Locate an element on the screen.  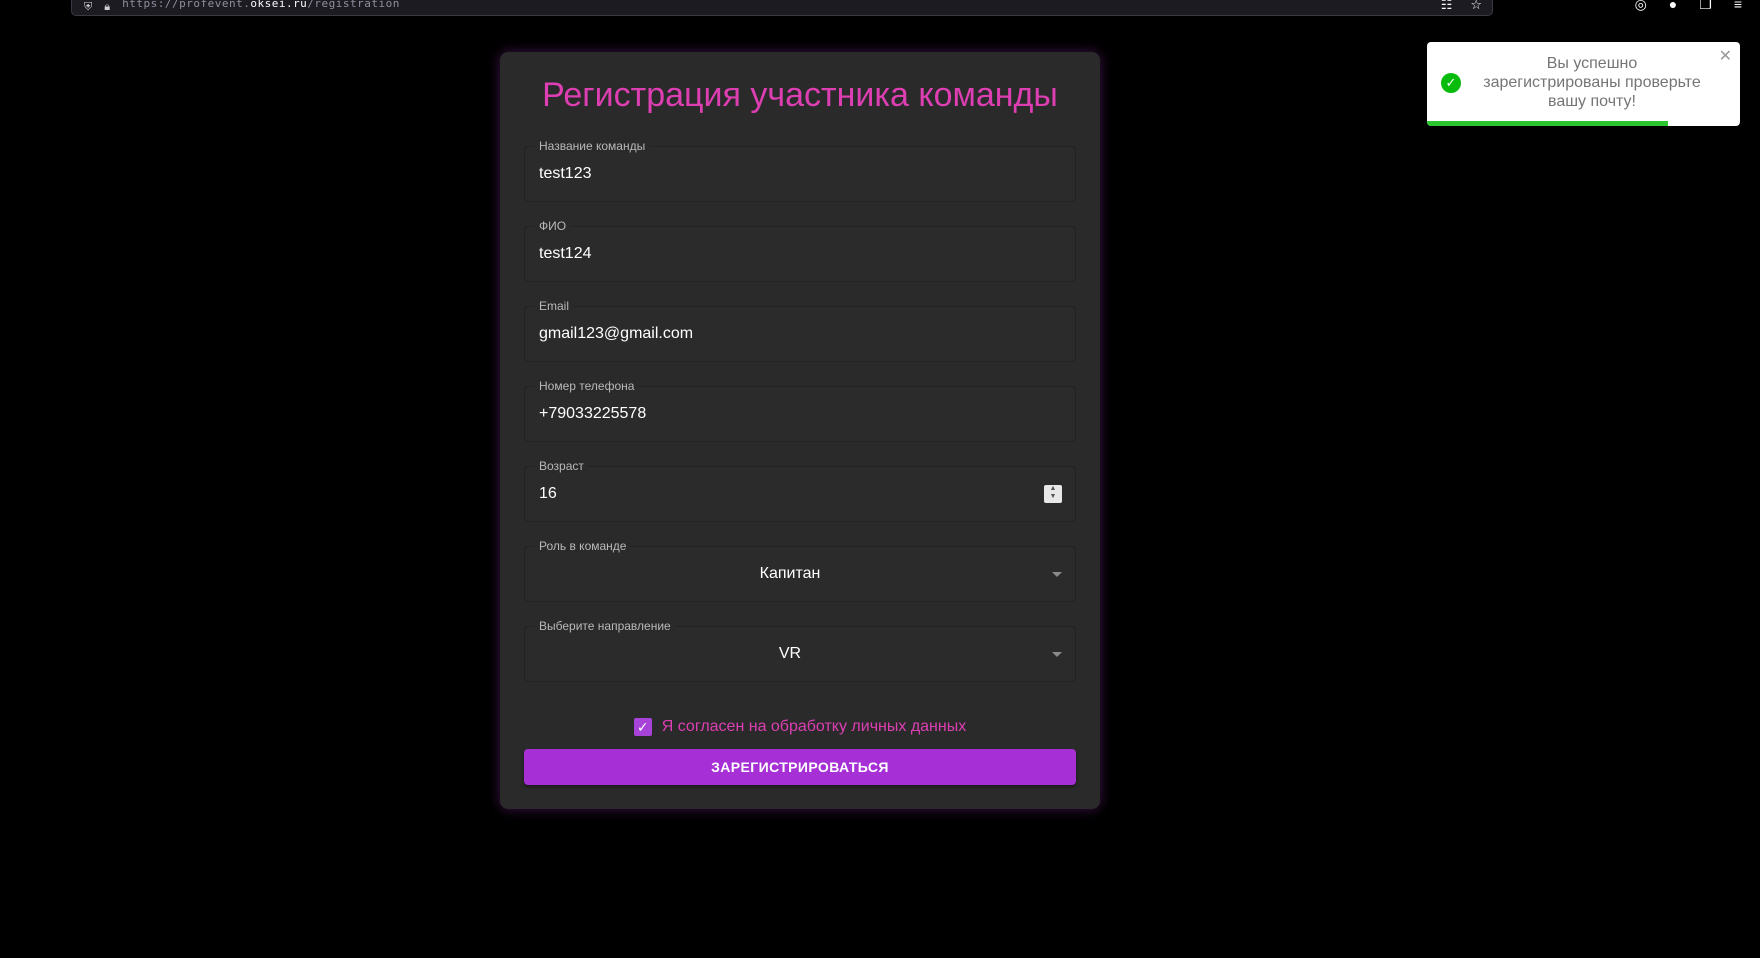
close-icon: ✕ is located at coordinates (1725, 56).